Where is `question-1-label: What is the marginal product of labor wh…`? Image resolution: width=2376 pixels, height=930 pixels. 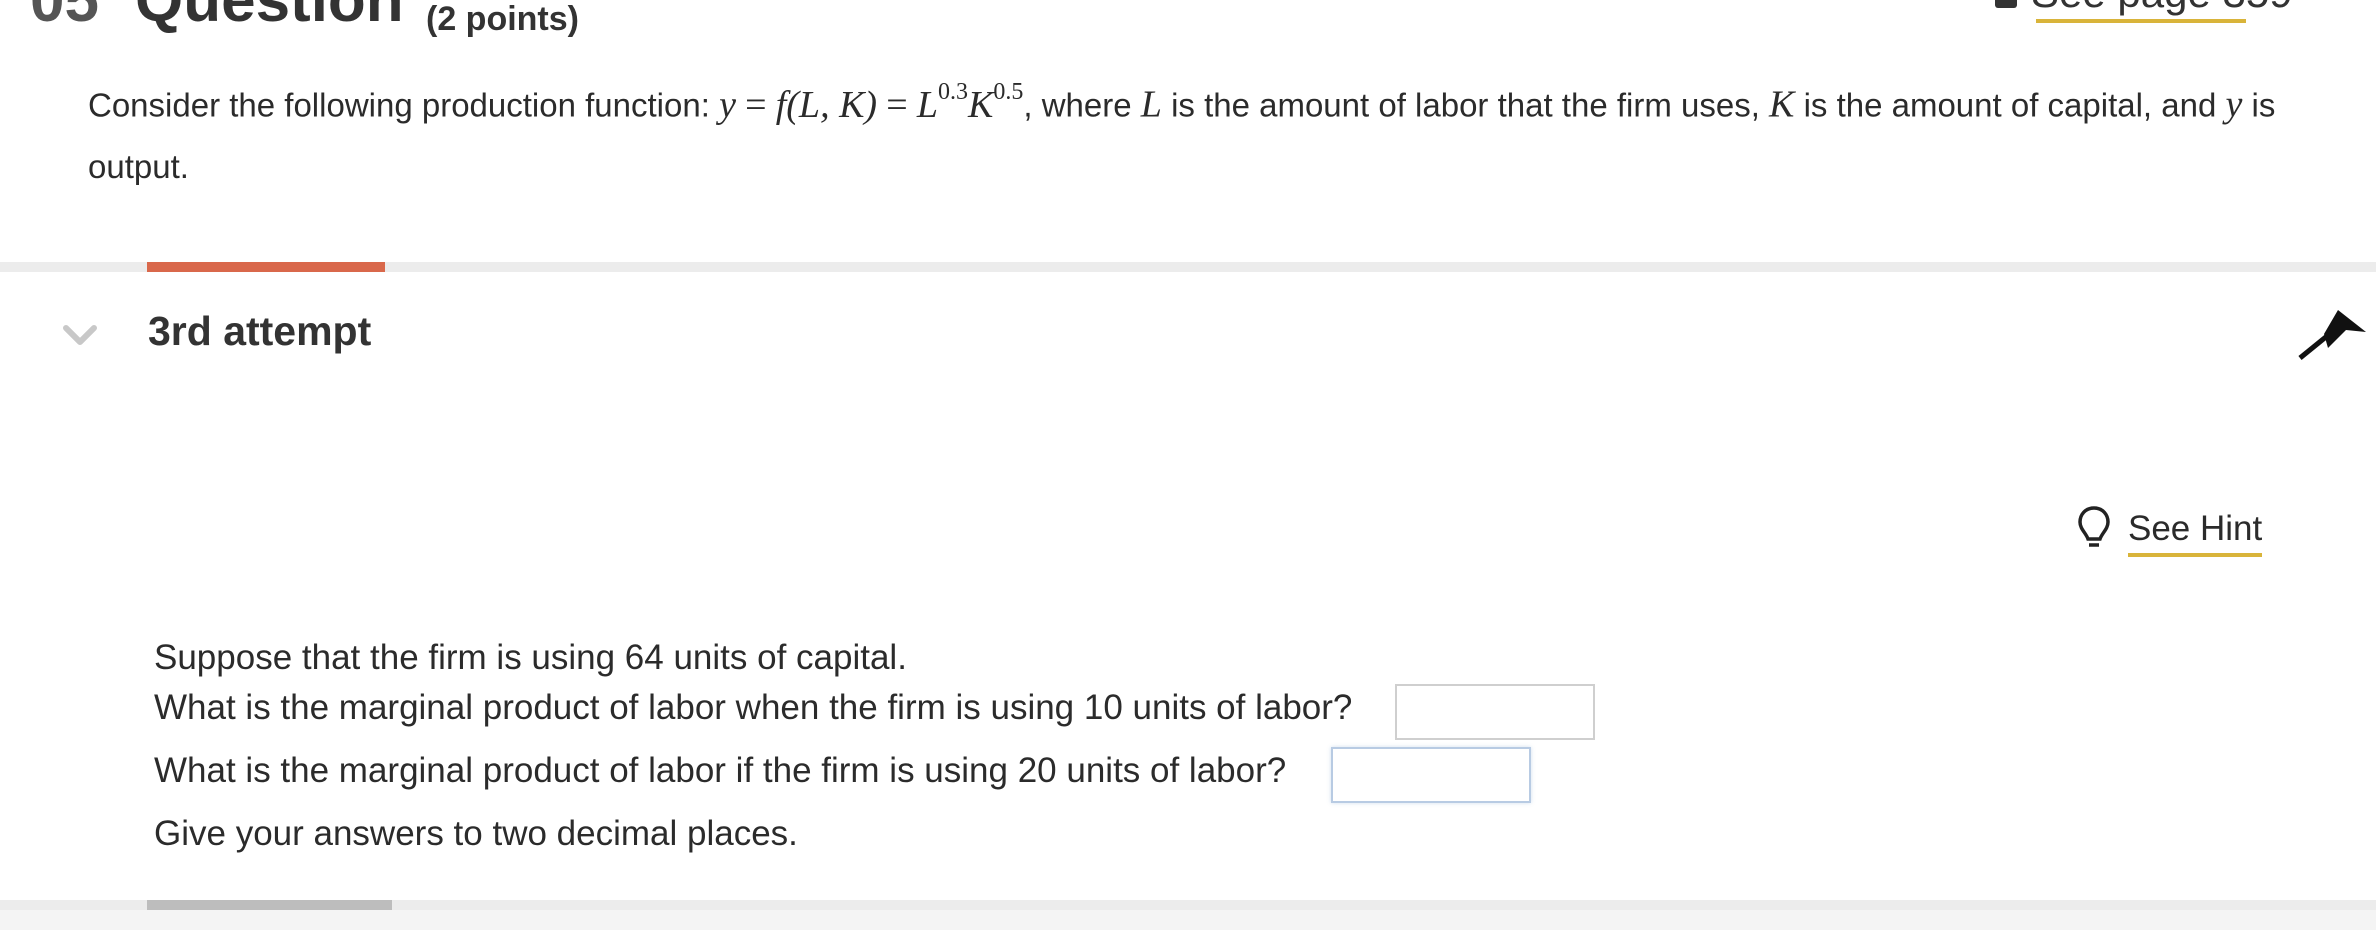 question-1-label: What is the marginal product of labor wh… is located at coordinates (753, 707).